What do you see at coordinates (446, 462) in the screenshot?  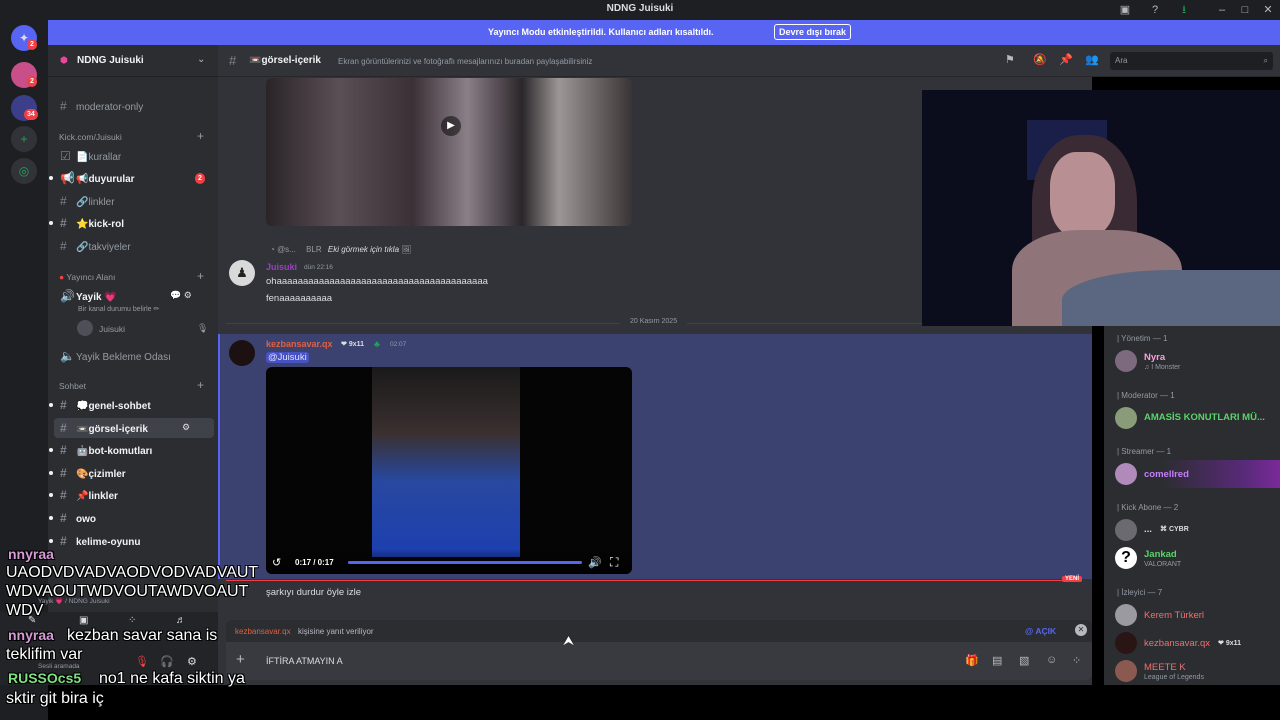 I see `video-frame` at bounding box center [446, 462].